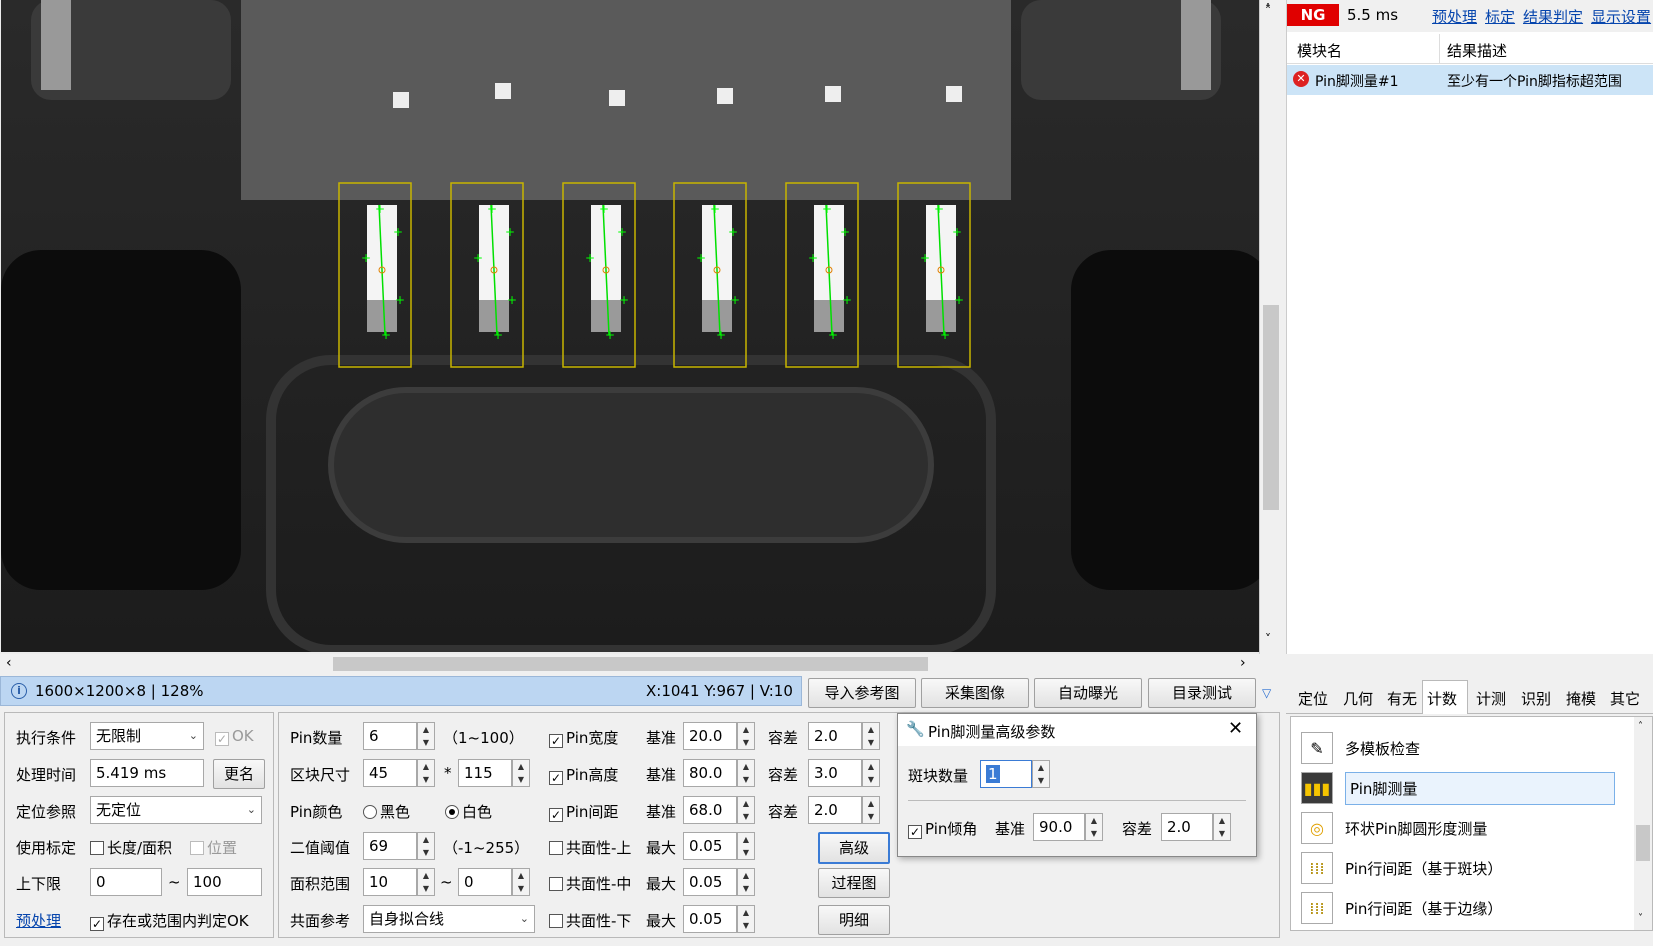  I want to click on col-result-desc: 结果描述, so click(1477, 50).